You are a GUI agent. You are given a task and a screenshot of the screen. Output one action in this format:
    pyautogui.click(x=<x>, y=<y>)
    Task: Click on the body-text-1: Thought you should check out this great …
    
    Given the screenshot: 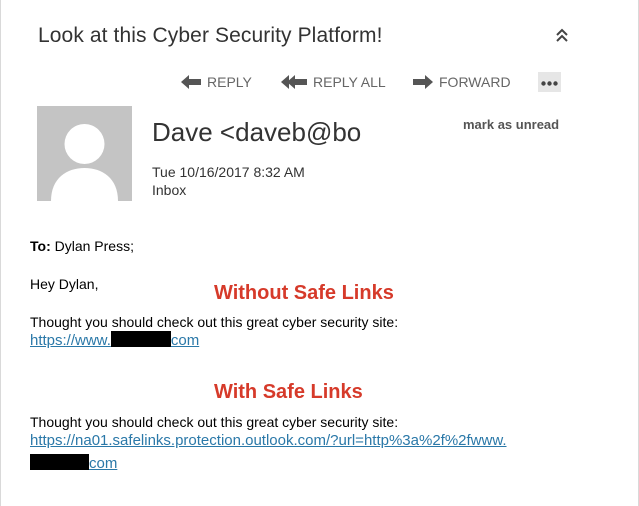 What is the action you would take?
    pyautogui.click(x=214, y=322)
    